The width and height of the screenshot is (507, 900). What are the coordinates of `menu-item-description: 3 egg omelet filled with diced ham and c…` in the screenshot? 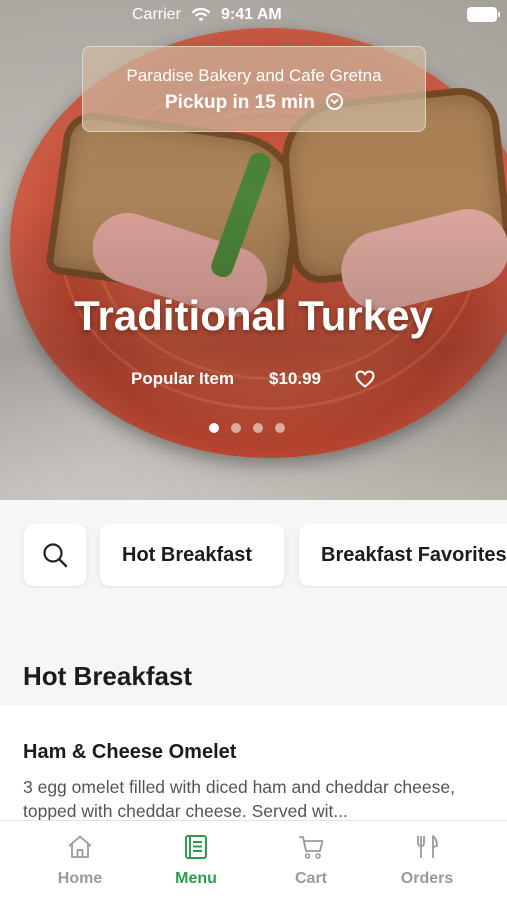 It's located at (239, 799).